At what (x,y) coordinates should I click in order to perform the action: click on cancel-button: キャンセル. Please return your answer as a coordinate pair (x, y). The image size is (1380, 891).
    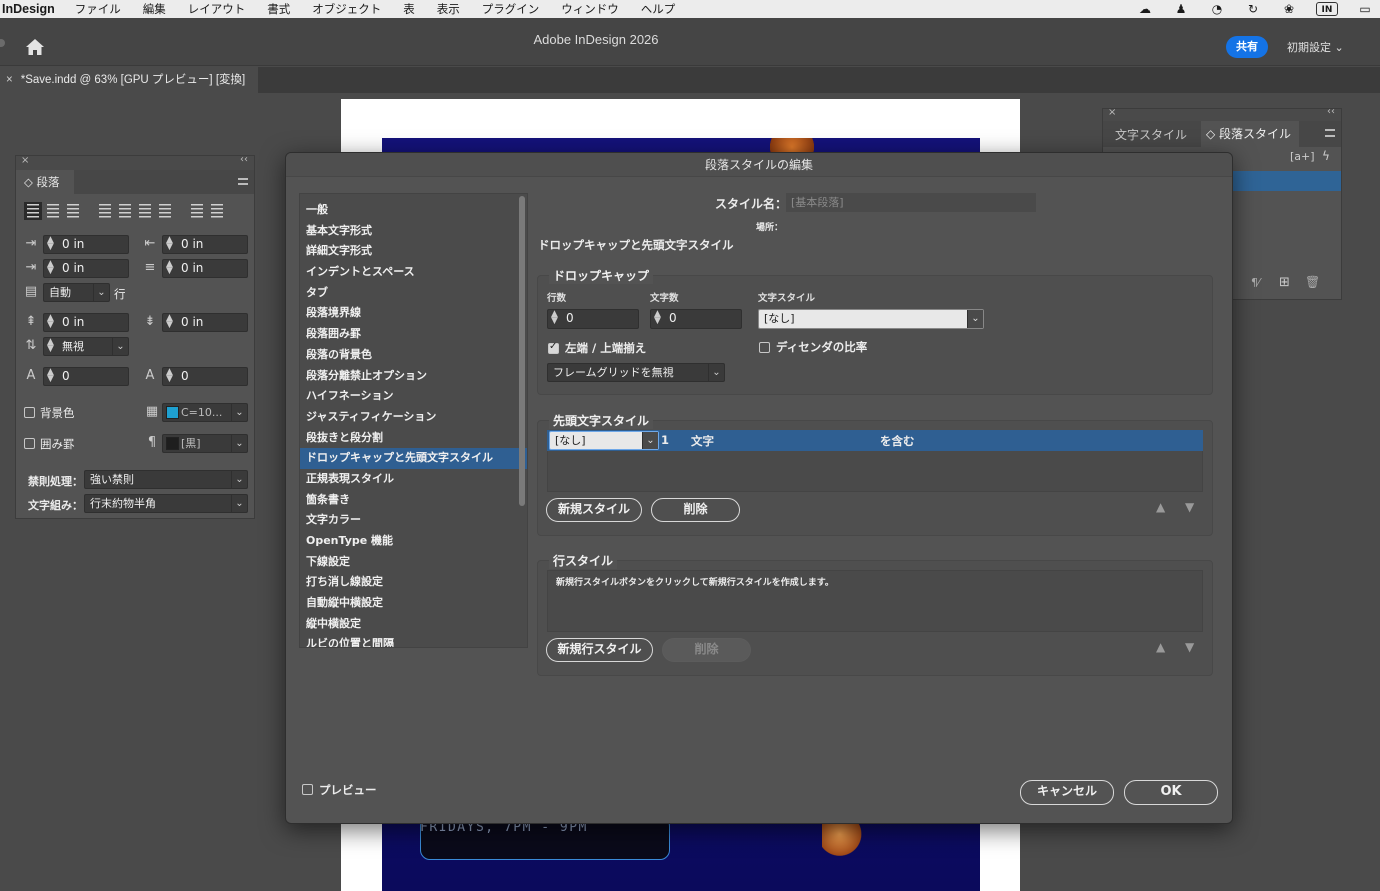
    Looking at the image, I should click on (1067, 792).